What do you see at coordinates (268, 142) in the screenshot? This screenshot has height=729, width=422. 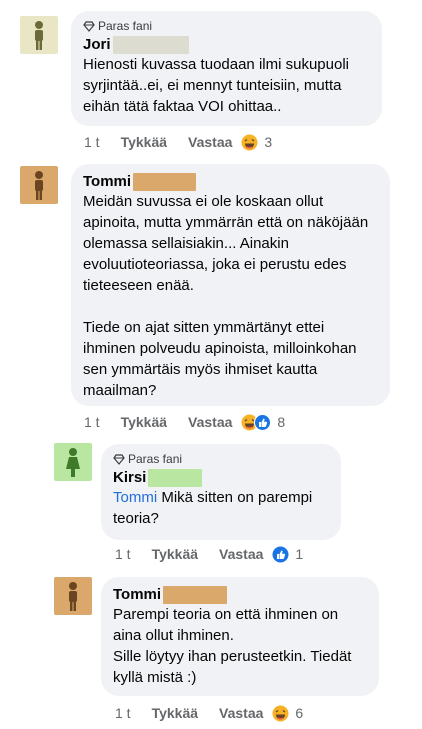 I see `reaction-count: 3` at bounding box center [268, 142].